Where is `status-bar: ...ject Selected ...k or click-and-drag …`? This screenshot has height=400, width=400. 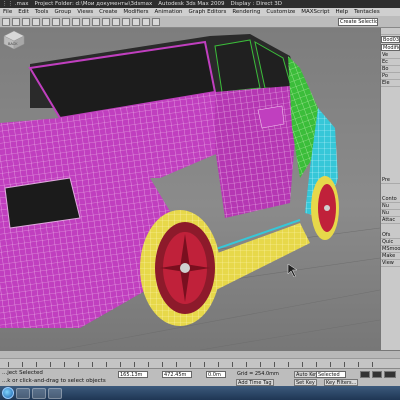
status-bar: ...ject Selected ...k or click-and-drag … is located at coordinates (200, 377).